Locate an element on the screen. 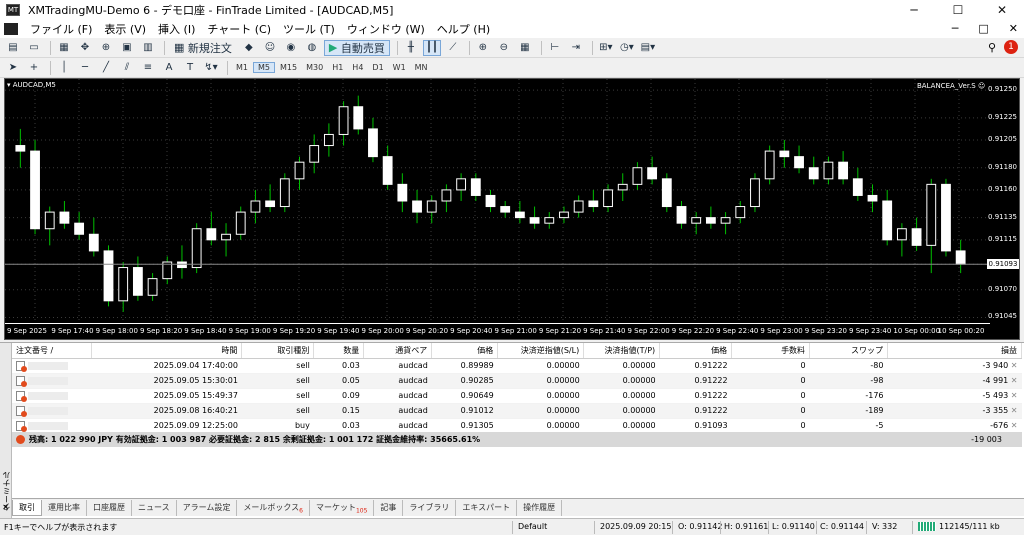 This screenshot has width=1024, height=535. col-type: 取引種別 is located at coordinates (278, 351).